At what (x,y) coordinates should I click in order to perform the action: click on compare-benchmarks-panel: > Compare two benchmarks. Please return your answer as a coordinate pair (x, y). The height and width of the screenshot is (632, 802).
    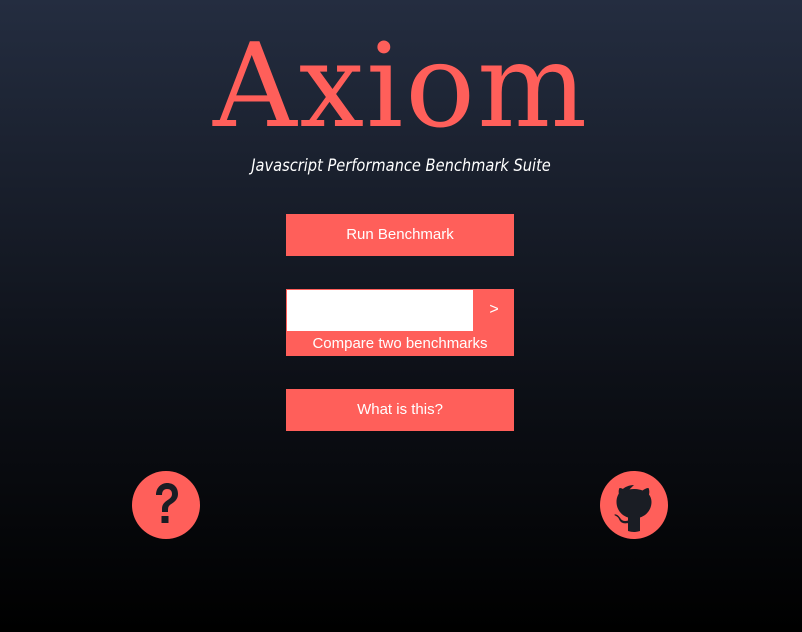
    Looking at the image, I should click on (400, 322).